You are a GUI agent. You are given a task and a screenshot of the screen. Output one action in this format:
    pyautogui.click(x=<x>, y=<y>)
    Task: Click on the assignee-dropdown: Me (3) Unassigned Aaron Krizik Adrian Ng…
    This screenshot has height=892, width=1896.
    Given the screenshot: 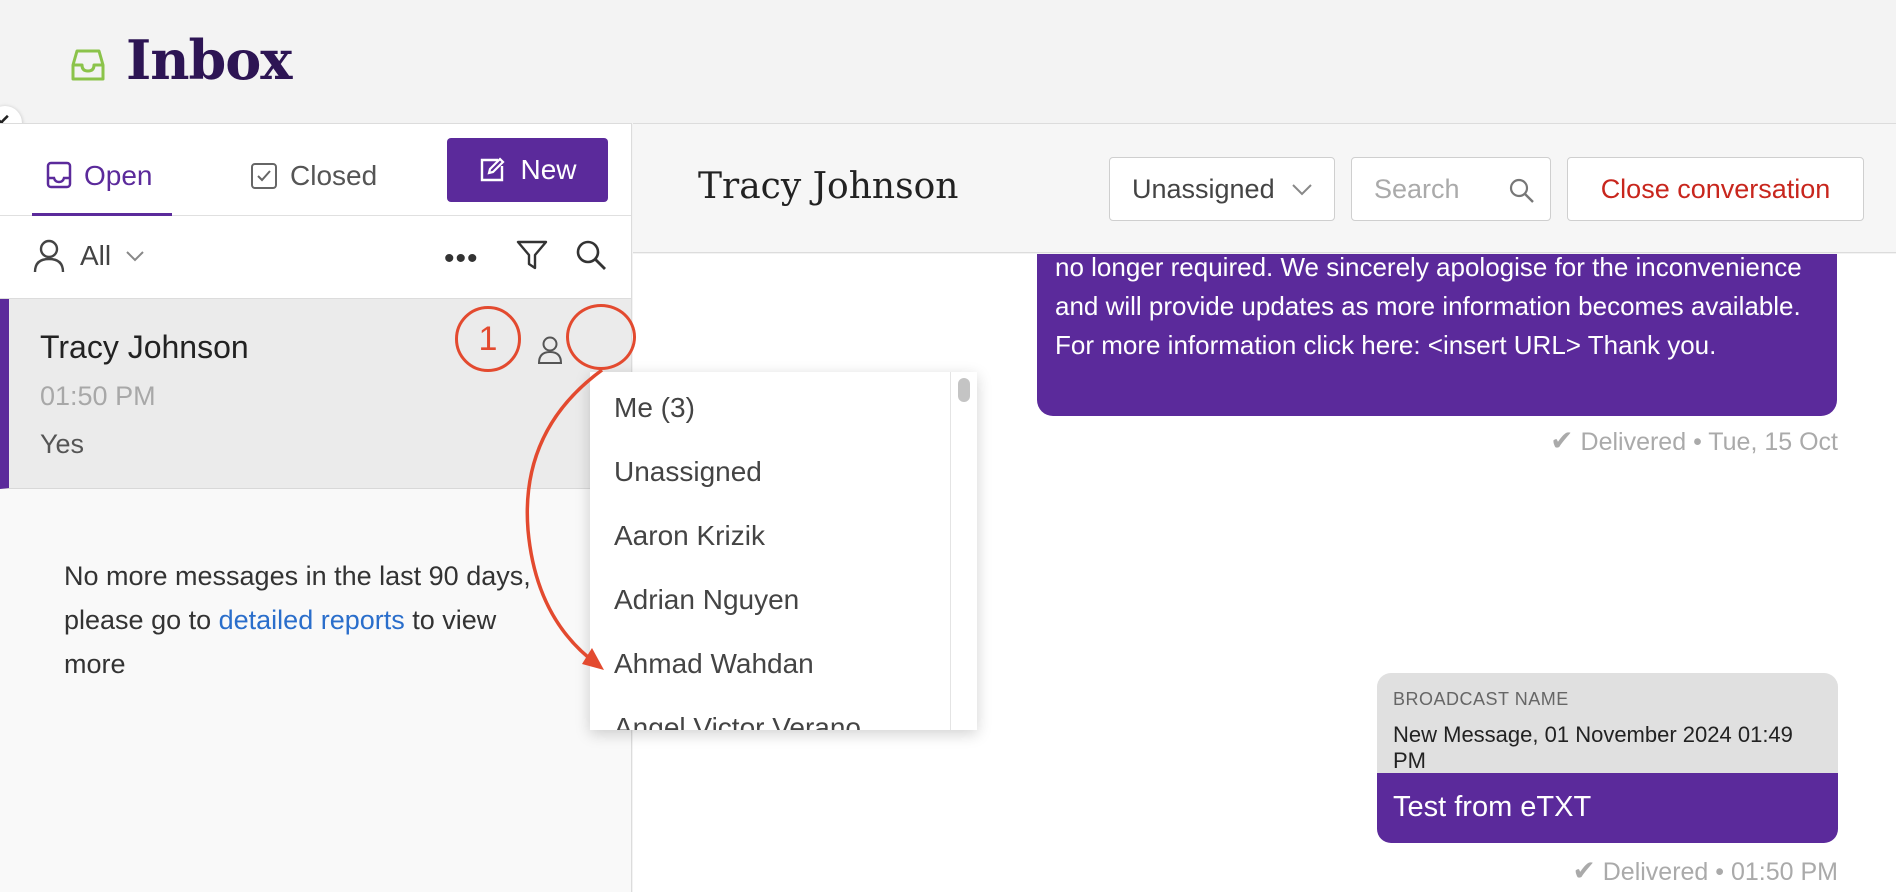 What is the action you would take?
    pyautogui.click(x=783, y=551)
    